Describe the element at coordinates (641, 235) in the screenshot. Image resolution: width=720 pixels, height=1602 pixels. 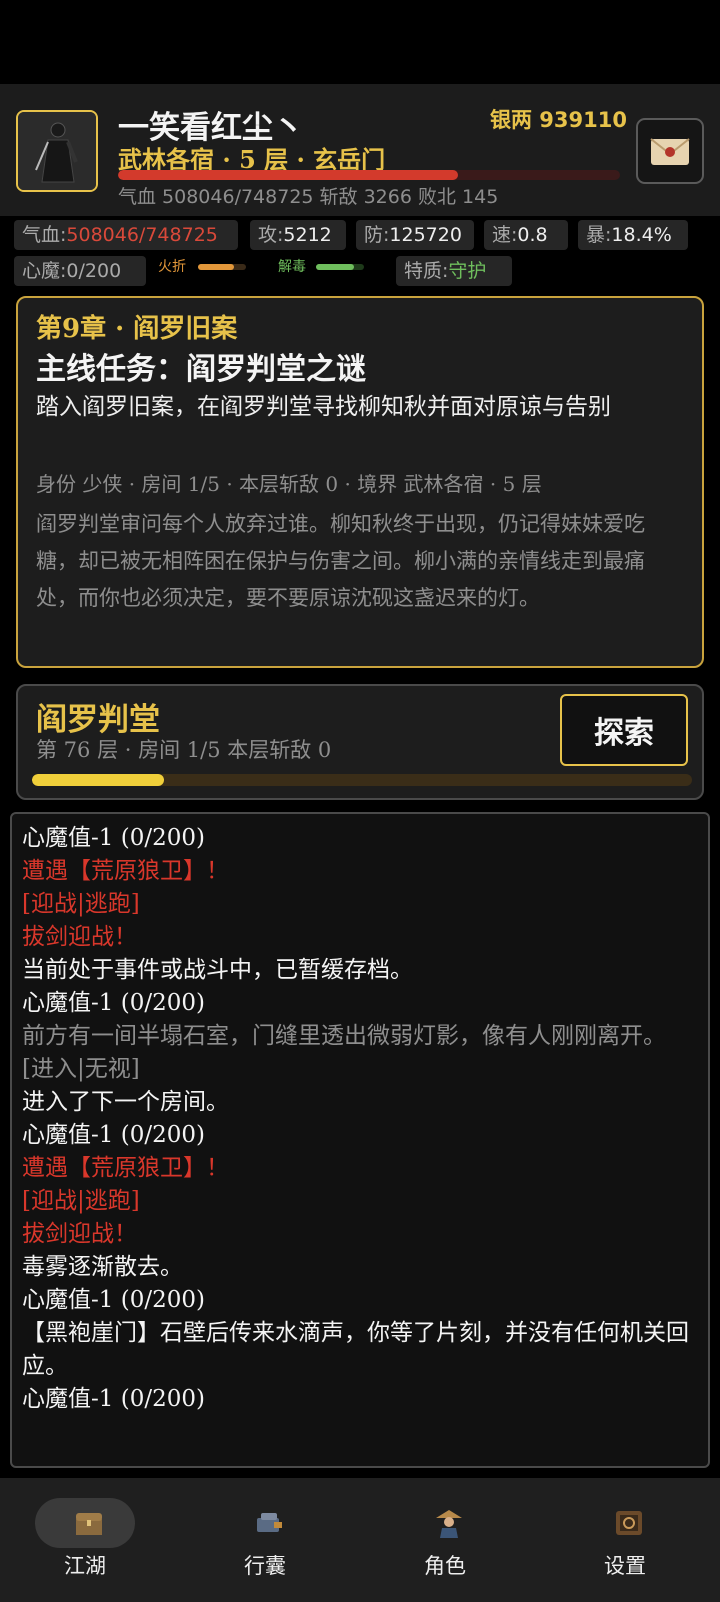
I see `stat-crit-value: 18.4%` at that location.